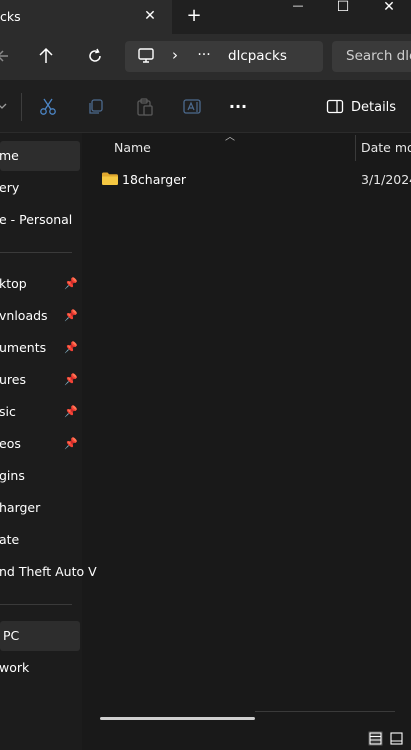 The width and height of the screenshot is (411, 750). I want to click on sidebar-item-plugins: gins, so click(40, 476).